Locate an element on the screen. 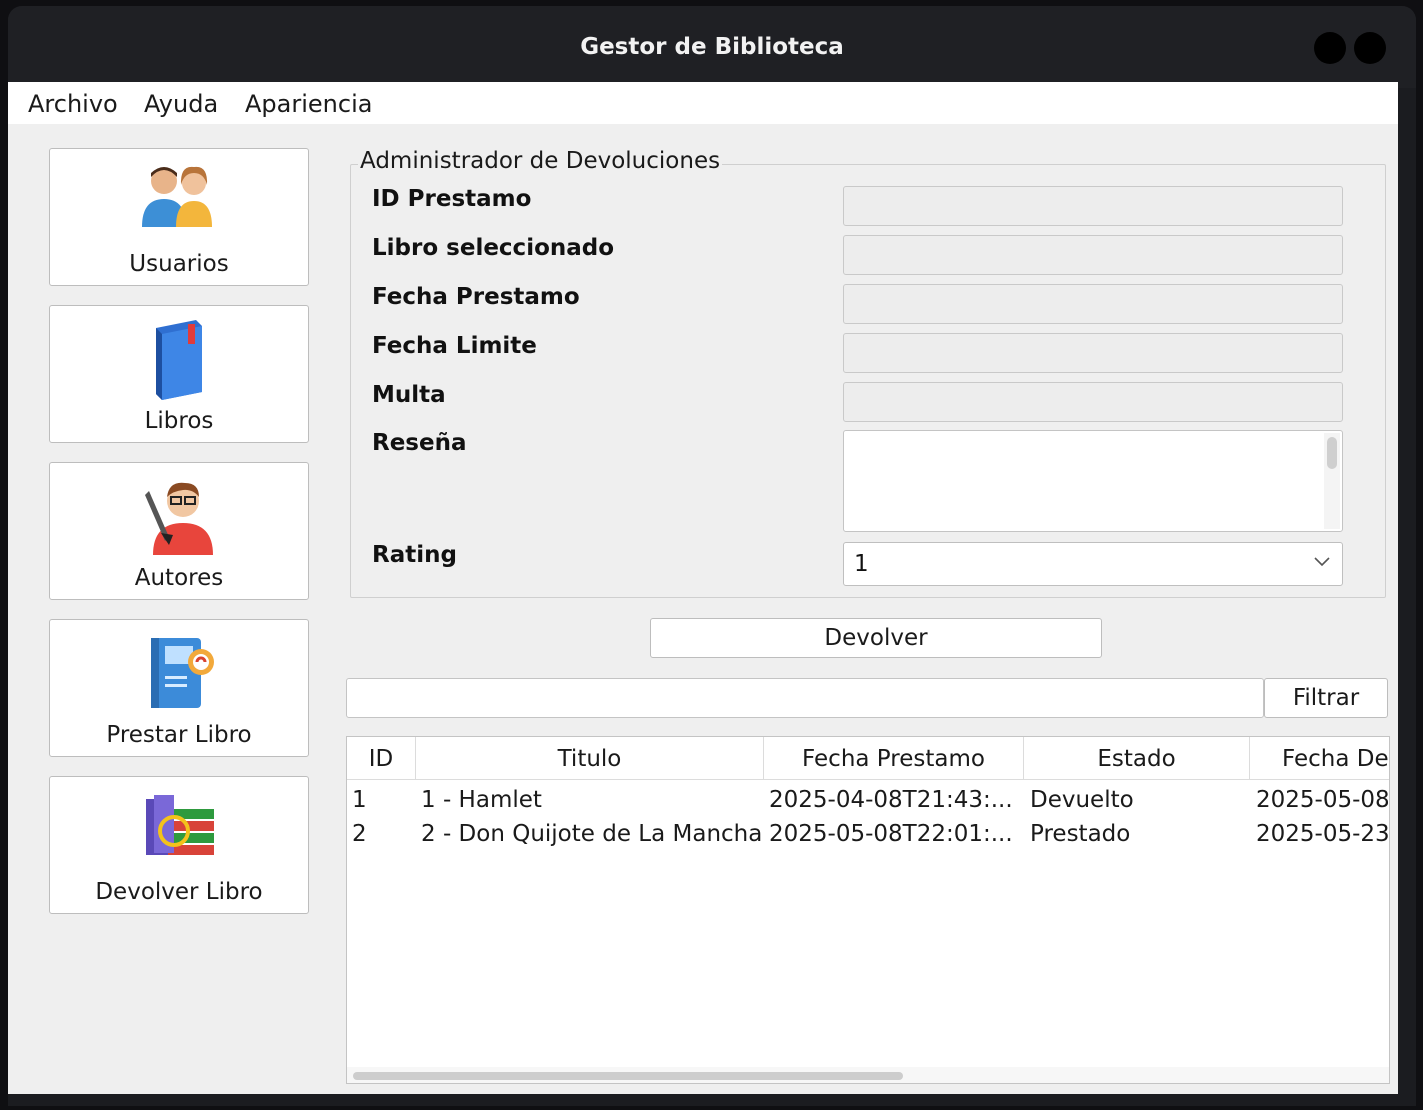  return-book-icon is located at coordinates (179, 827).